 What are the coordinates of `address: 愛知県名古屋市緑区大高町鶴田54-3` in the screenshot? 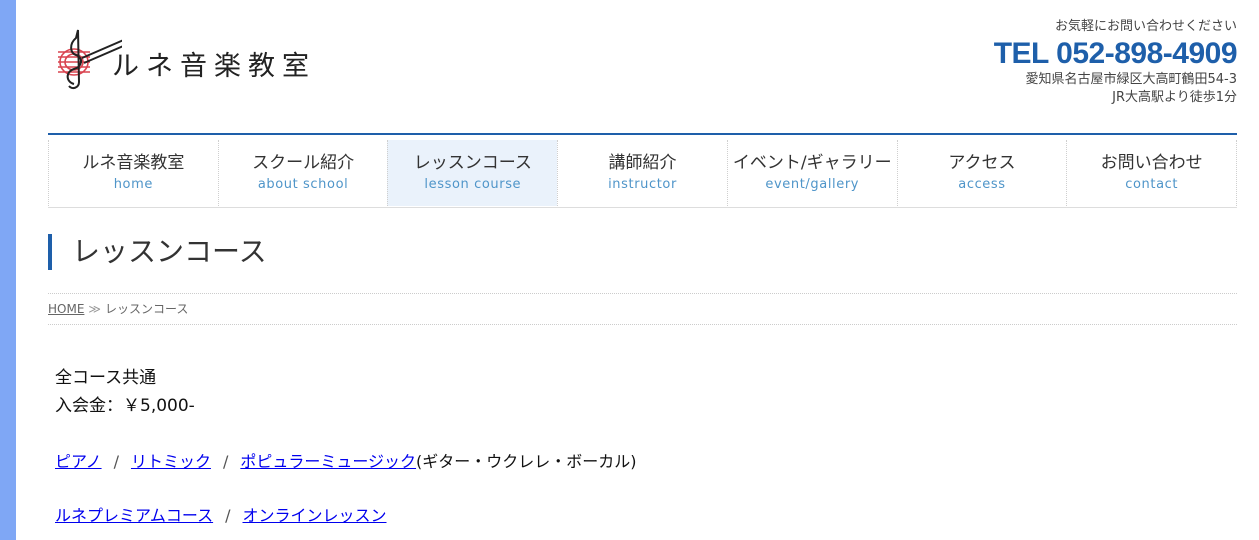 It's located at (1131, 79).